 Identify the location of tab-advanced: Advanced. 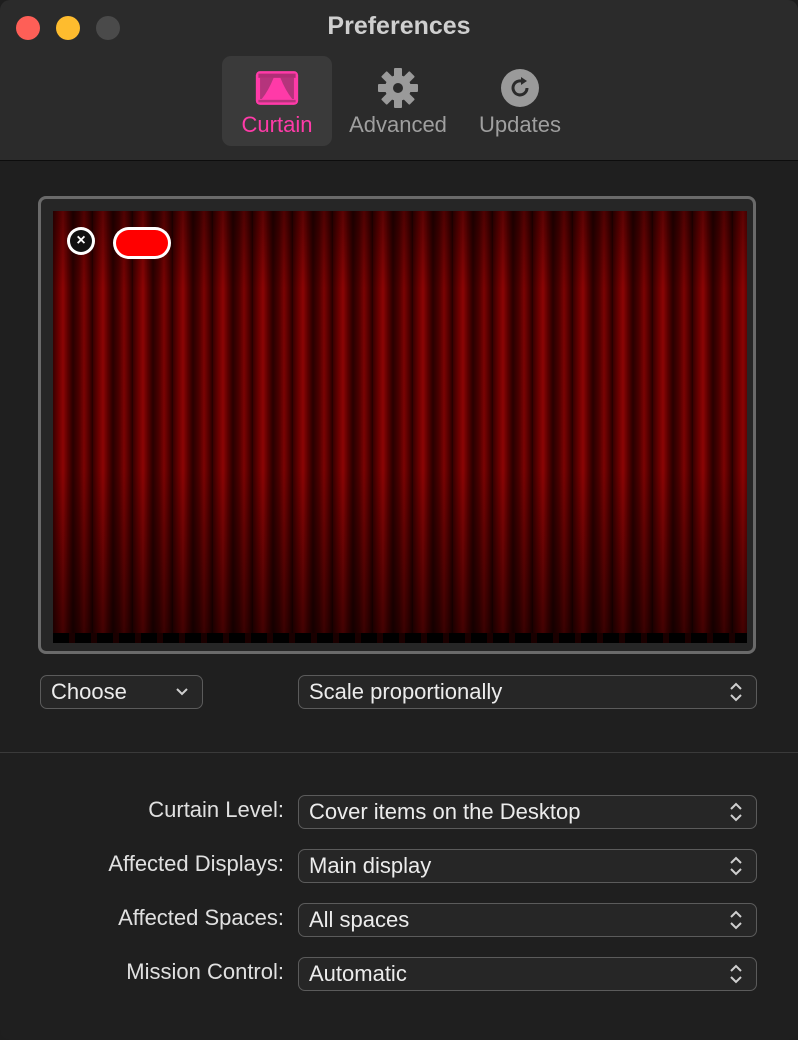
(398, 101).